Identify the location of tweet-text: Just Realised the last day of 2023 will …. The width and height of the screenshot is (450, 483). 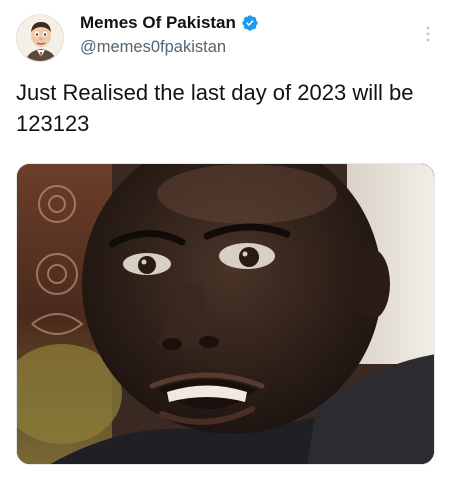
(215, 108).